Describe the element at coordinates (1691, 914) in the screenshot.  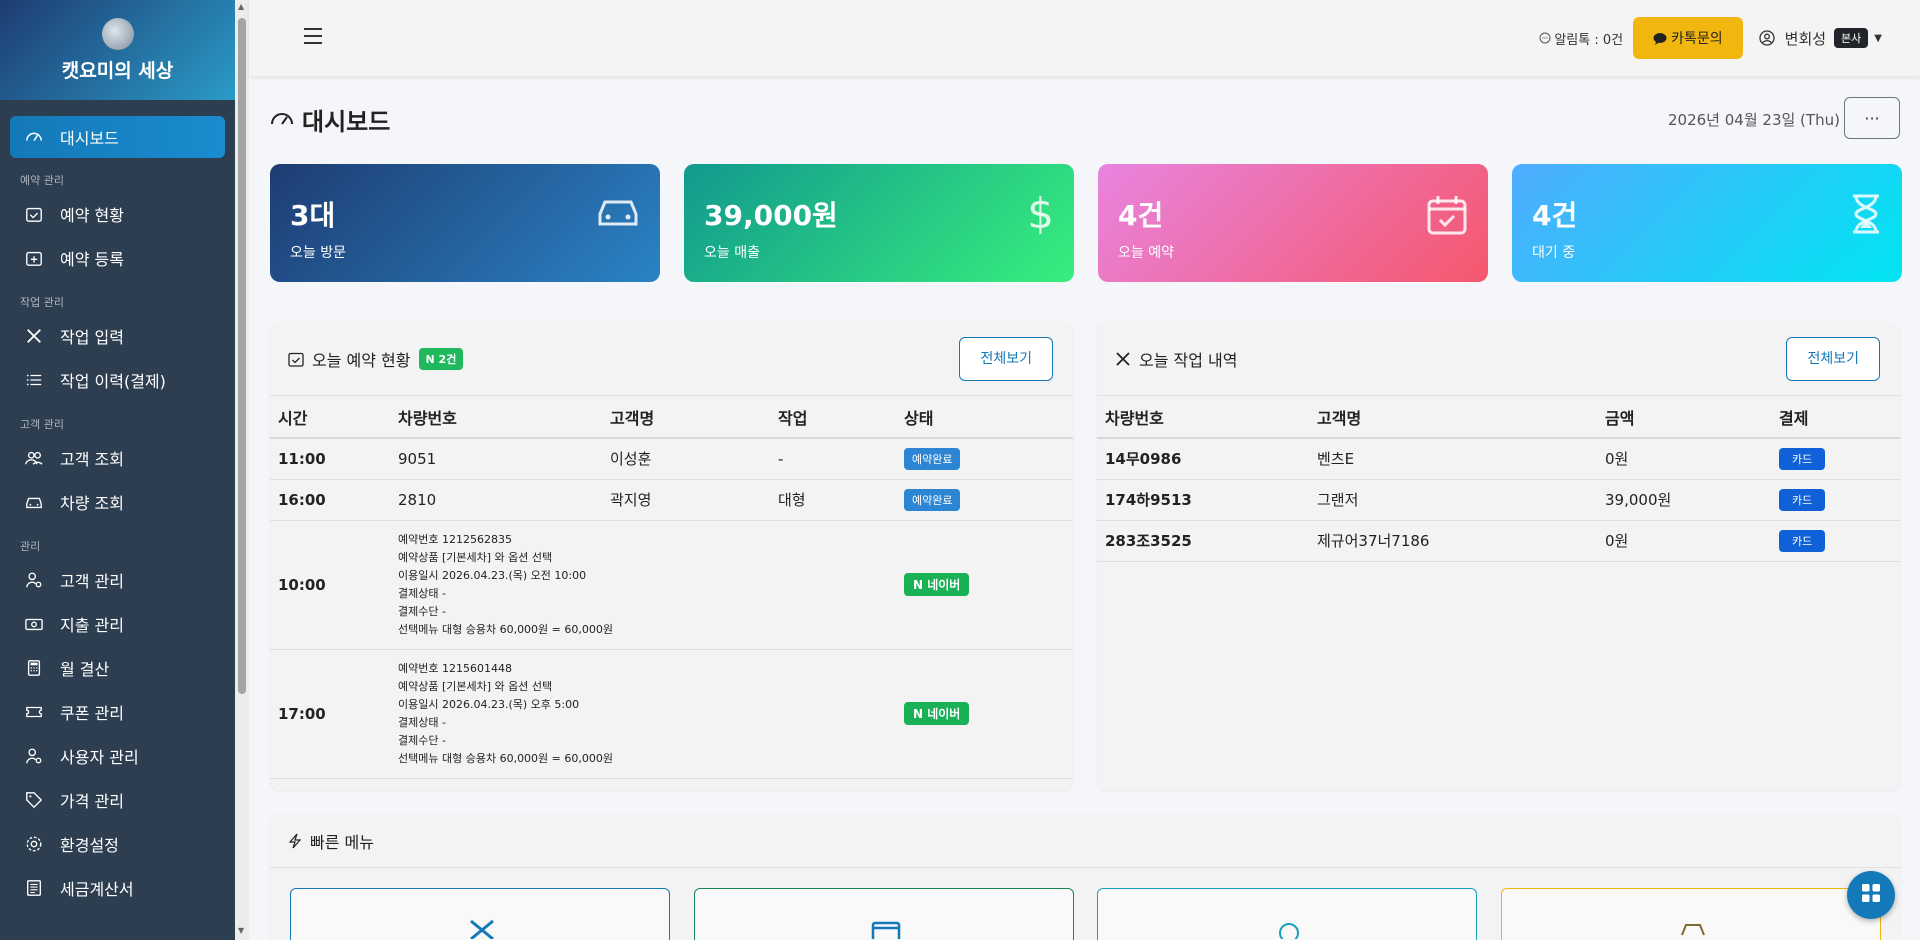
I see `quick-menu-vehicle` at that location.